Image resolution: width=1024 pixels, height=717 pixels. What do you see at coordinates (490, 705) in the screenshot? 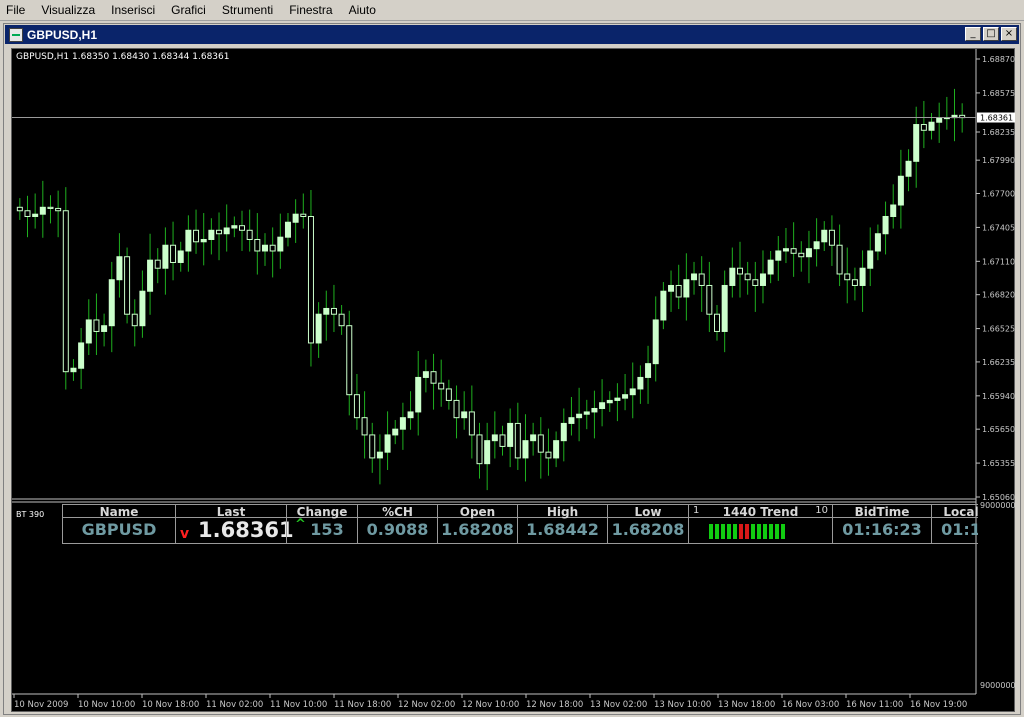
I see `time-tick-label: 12 Nov 10:00` at bounding box center [490, 705].